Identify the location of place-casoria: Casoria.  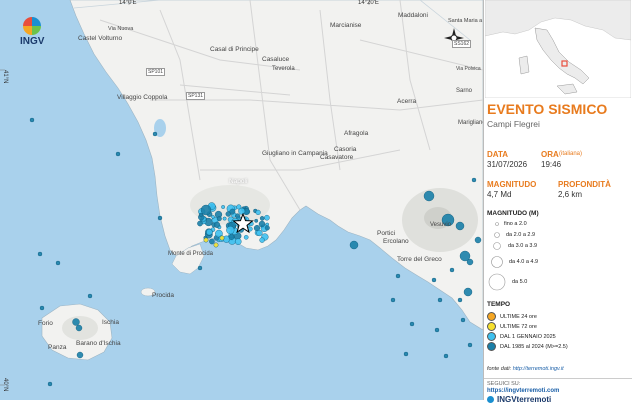
(345, 149).